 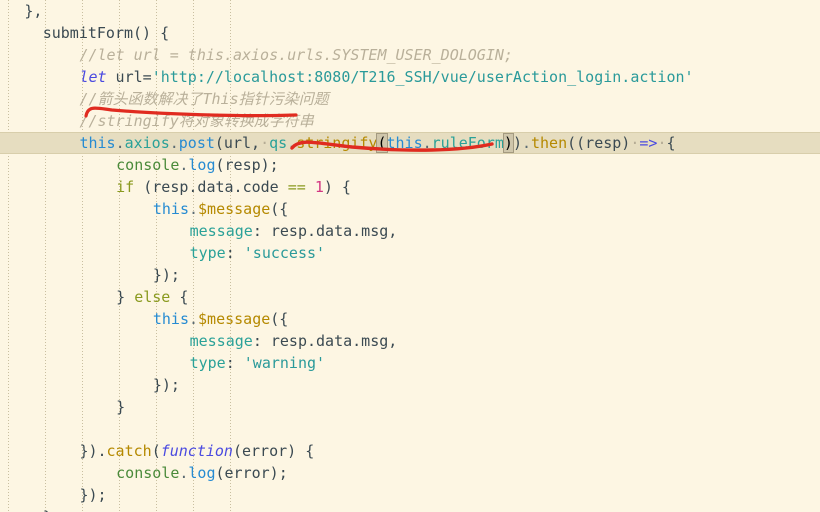 I want to click on code-line: console.log(resp);, so click(x=139, y=165).